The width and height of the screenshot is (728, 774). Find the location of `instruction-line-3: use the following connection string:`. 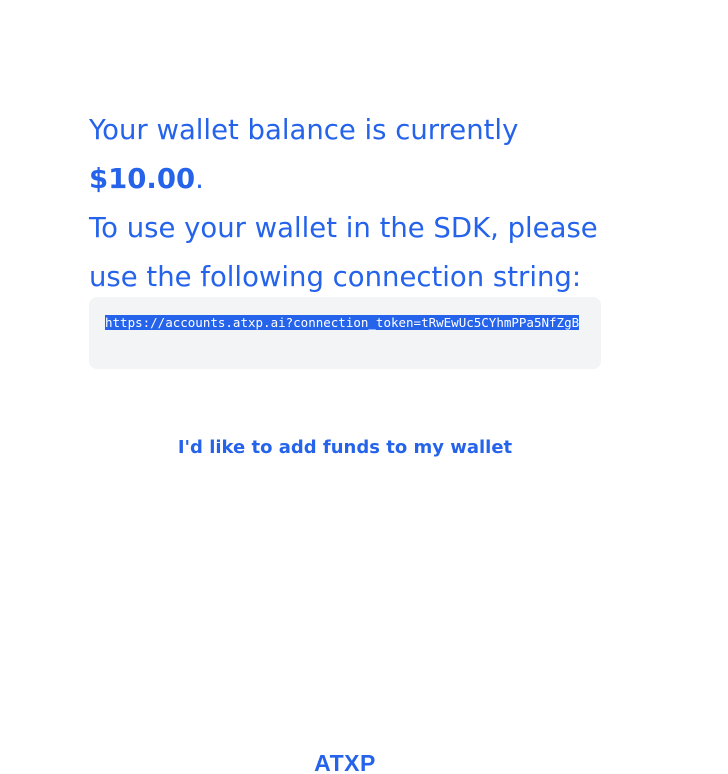

instruction-line-3: use the following connection string: is located at coordinates (335, 277).